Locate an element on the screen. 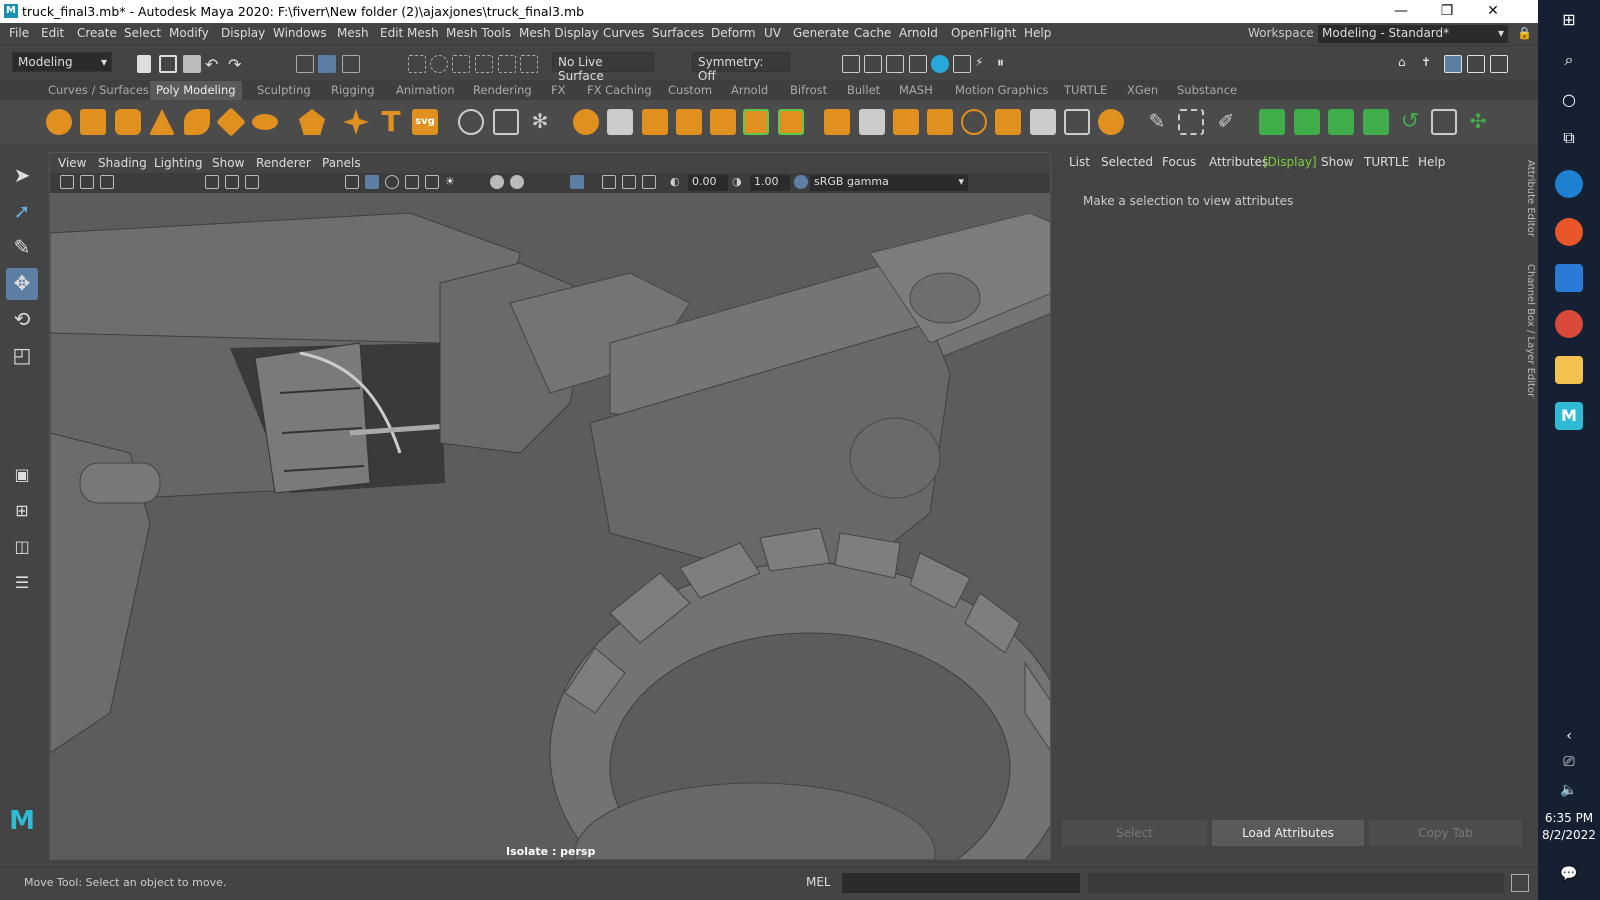  shelf-tab-xgen: XGen is located at coordinates (1142, 90).